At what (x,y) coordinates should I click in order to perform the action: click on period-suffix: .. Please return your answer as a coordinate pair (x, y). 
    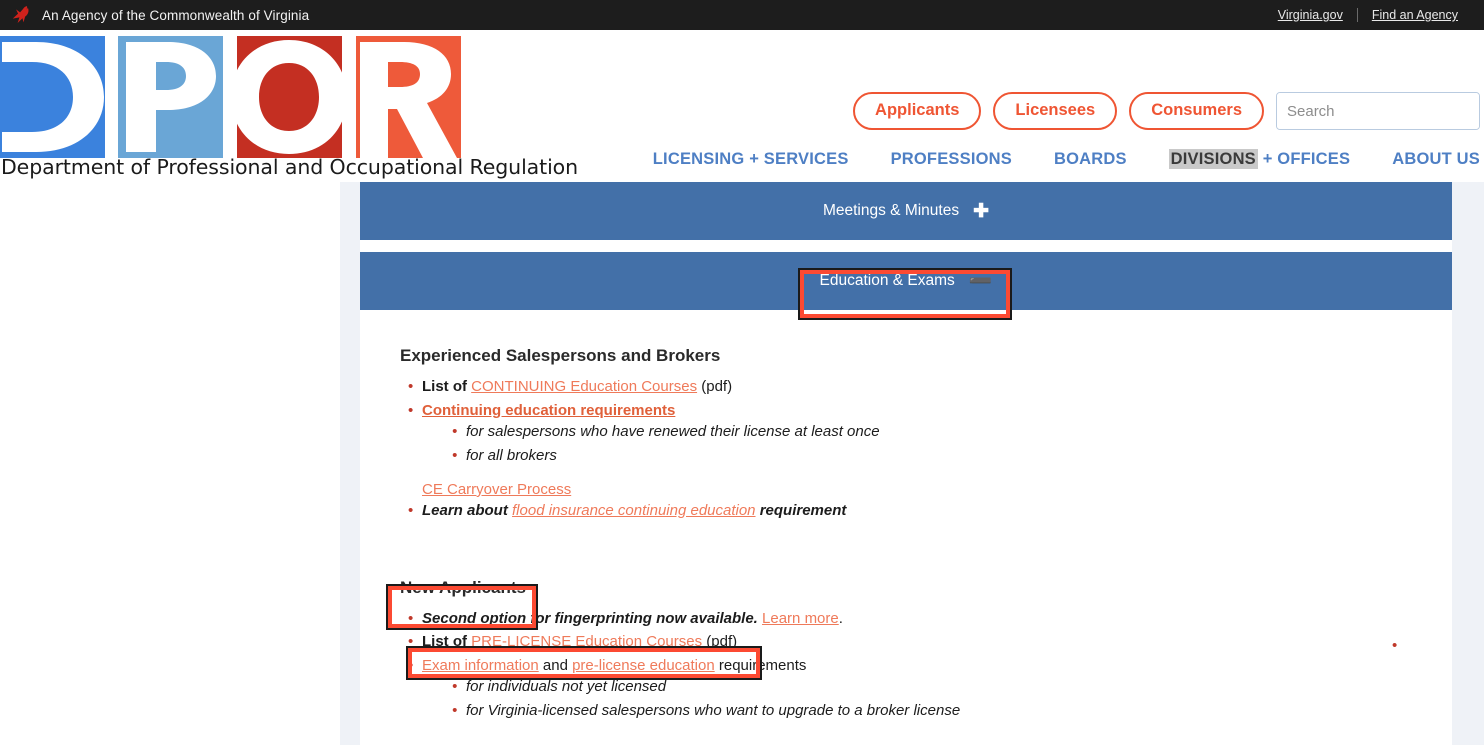
    Looking at the image, I should click on (840, 618).